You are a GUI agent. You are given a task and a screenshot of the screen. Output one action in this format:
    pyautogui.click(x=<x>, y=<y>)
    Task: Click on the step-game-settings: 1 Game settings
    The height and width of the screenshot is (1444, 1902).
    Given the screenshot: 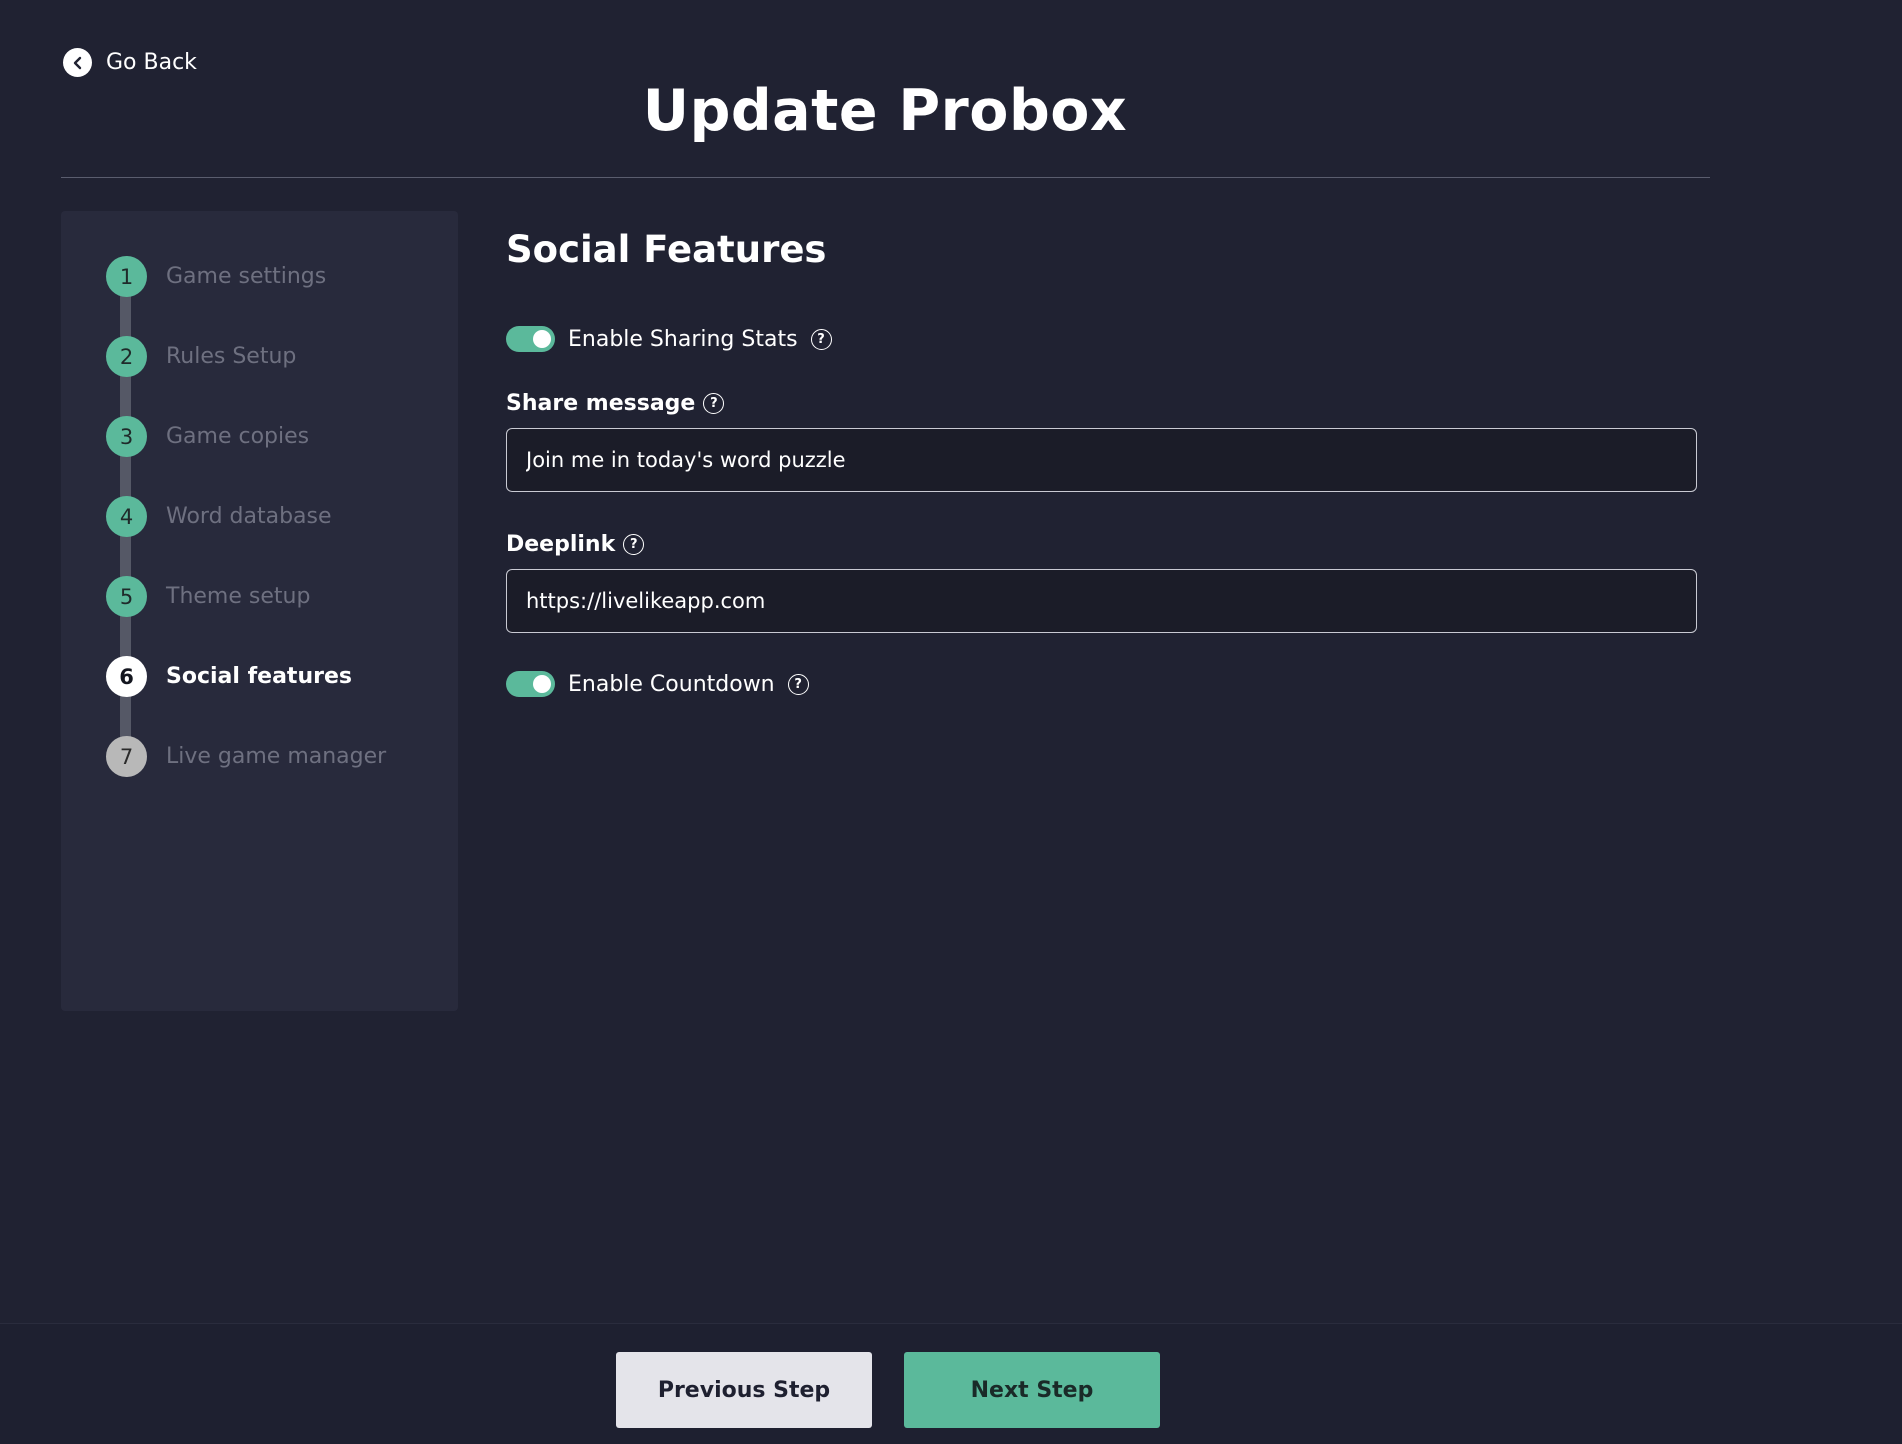 What is the action you would take?
    pyautogui.click(x=216, y=276)
    